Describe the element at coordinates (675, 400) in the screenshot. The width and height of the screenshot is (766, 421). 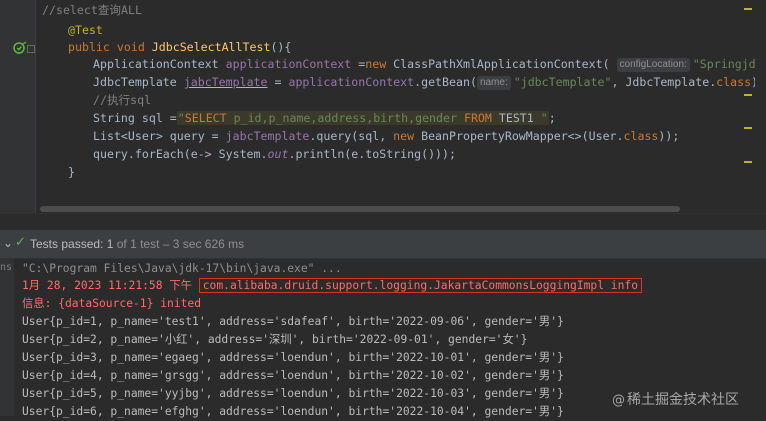
I see `watermark: @ 稀土掘金技术社区` at that location.